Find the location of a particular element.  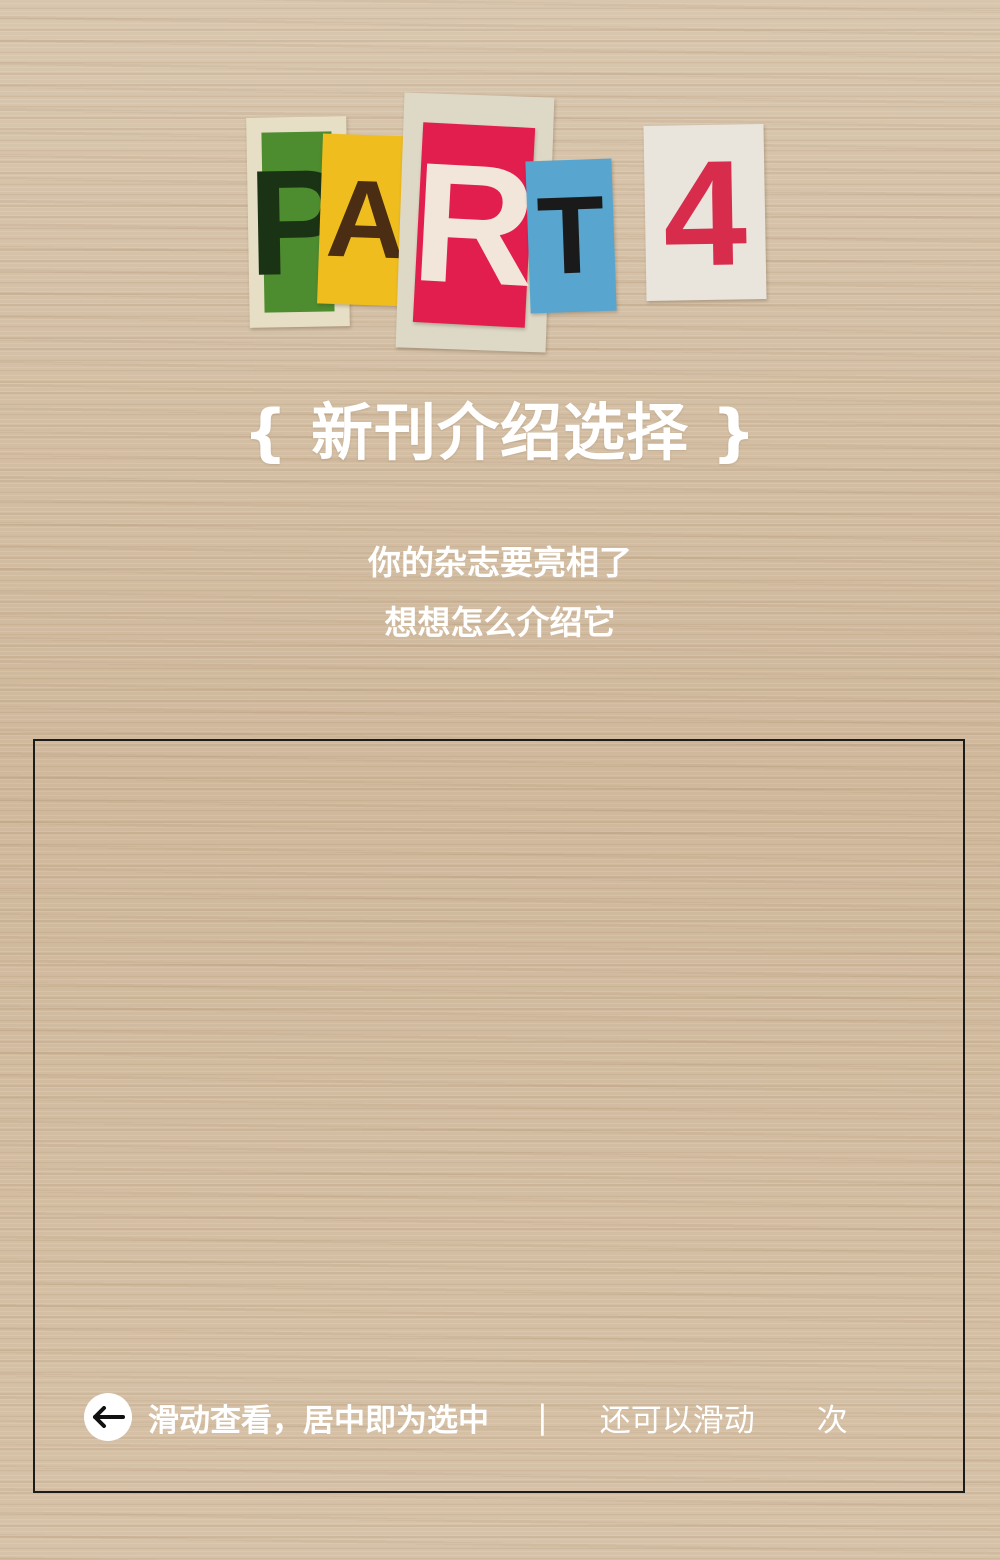

part-4-title-collage: P A R T 4 is located at coordinates (505, 226).